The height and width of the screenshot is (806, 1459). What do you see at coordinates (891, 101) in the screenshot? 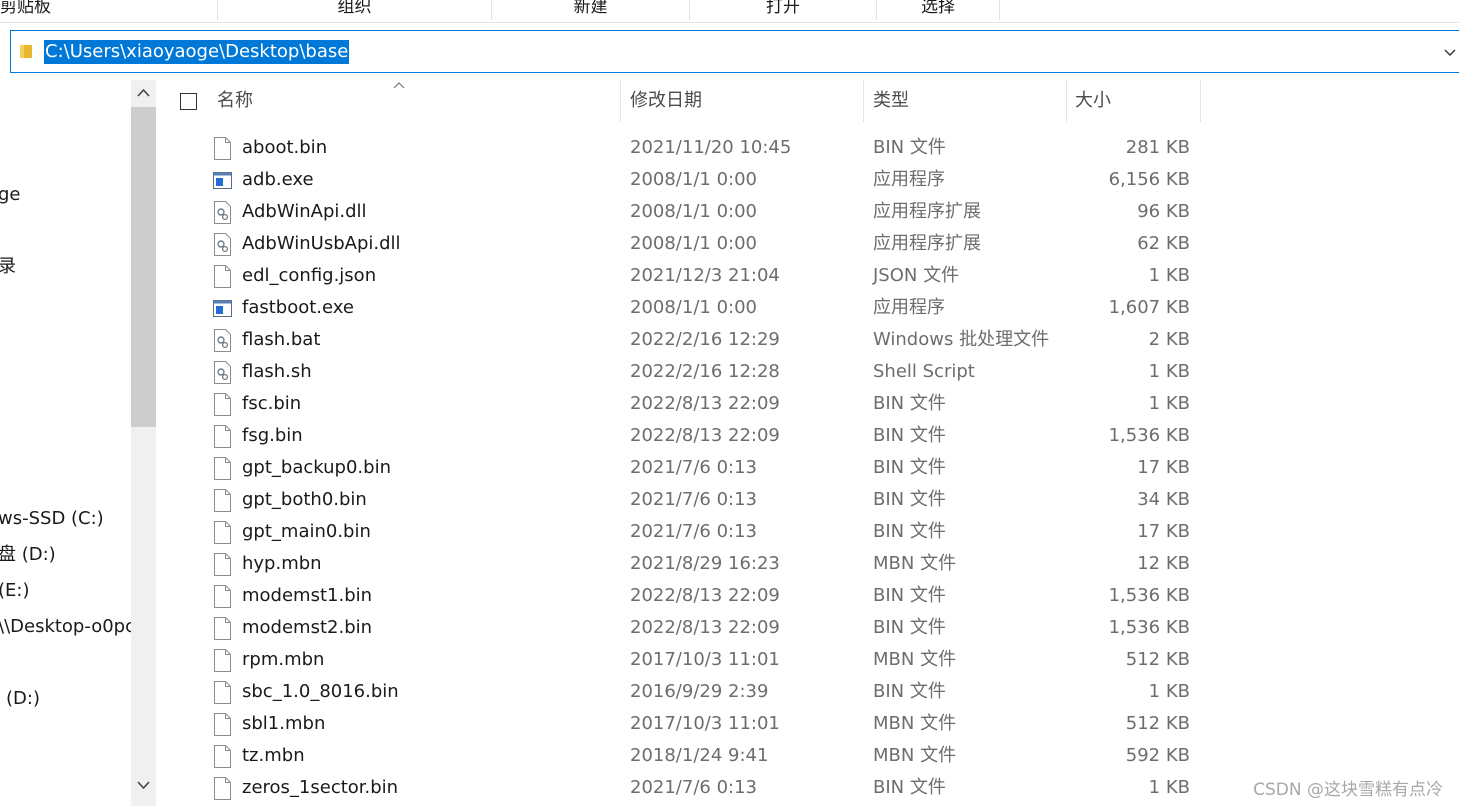
I see `column-header-type: 类型` at bounding box center [891, 101].